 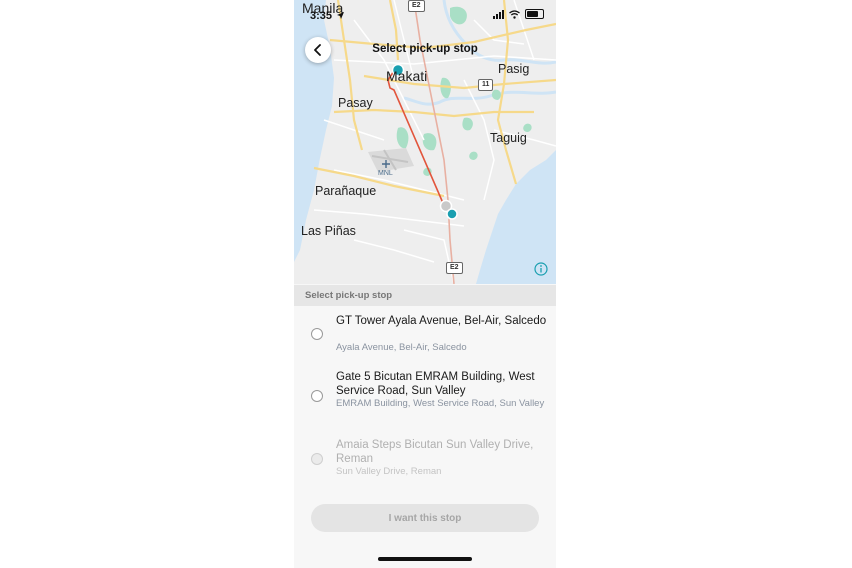 I want to click on back-button, so click(x=318, y=50).